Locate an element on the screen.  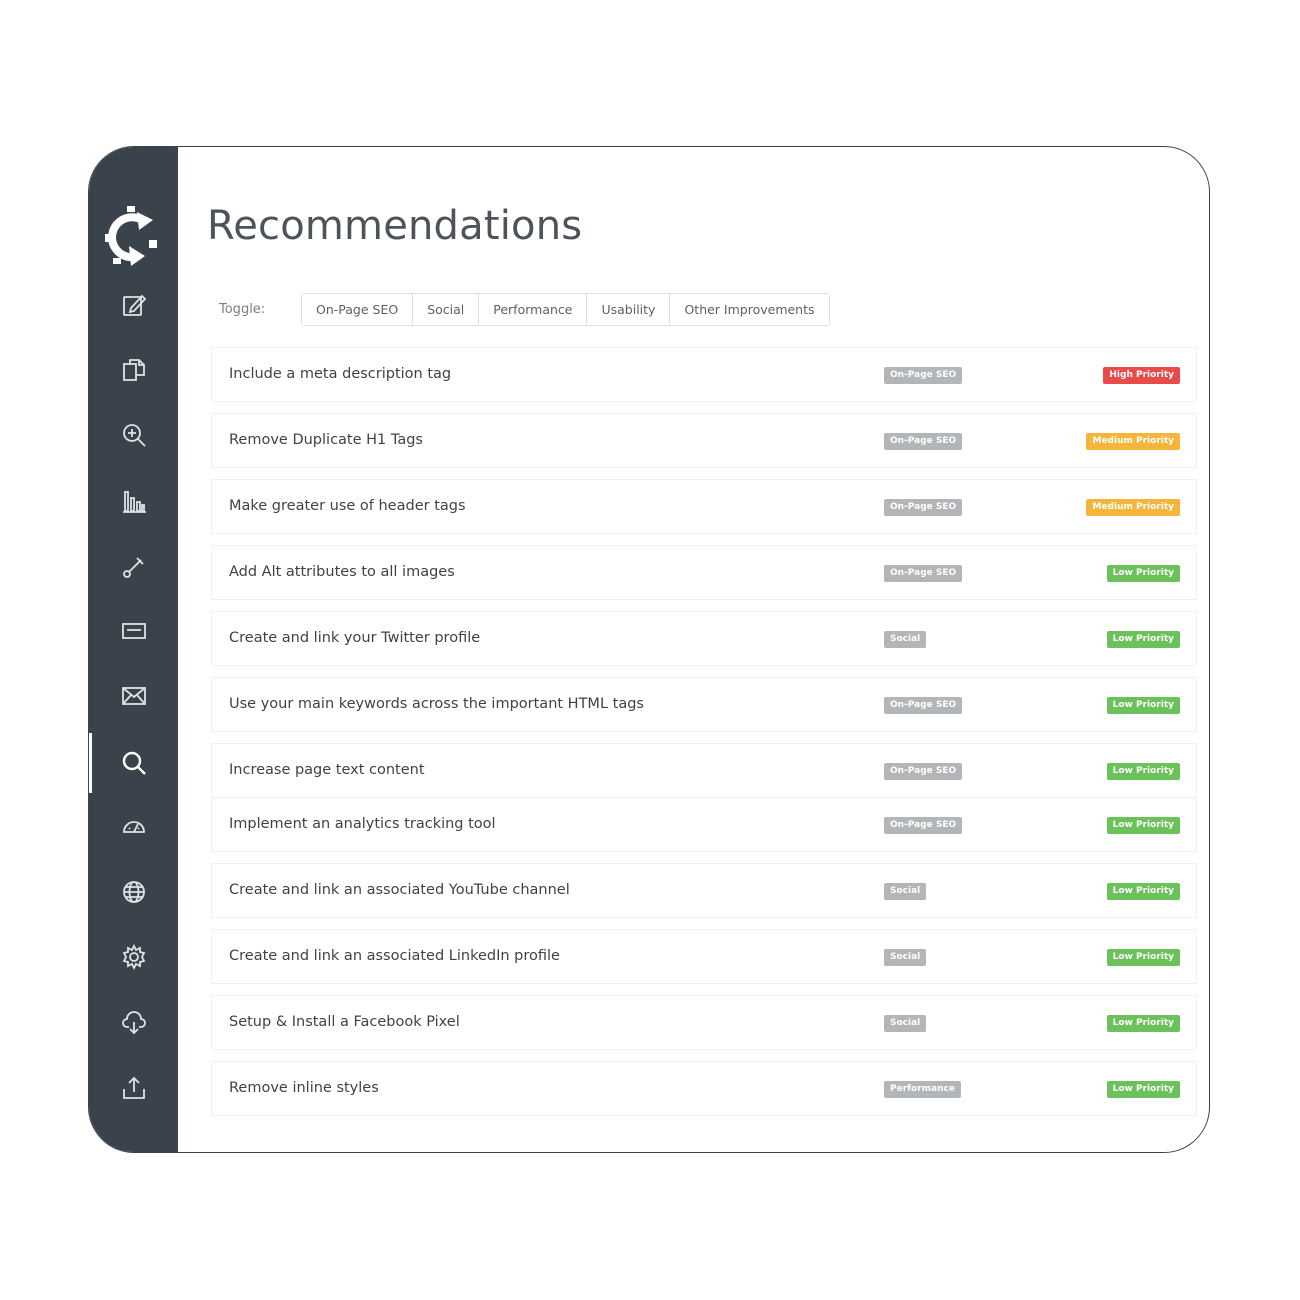
priority-badge: High Priority is located at coordinates (1141, 375).